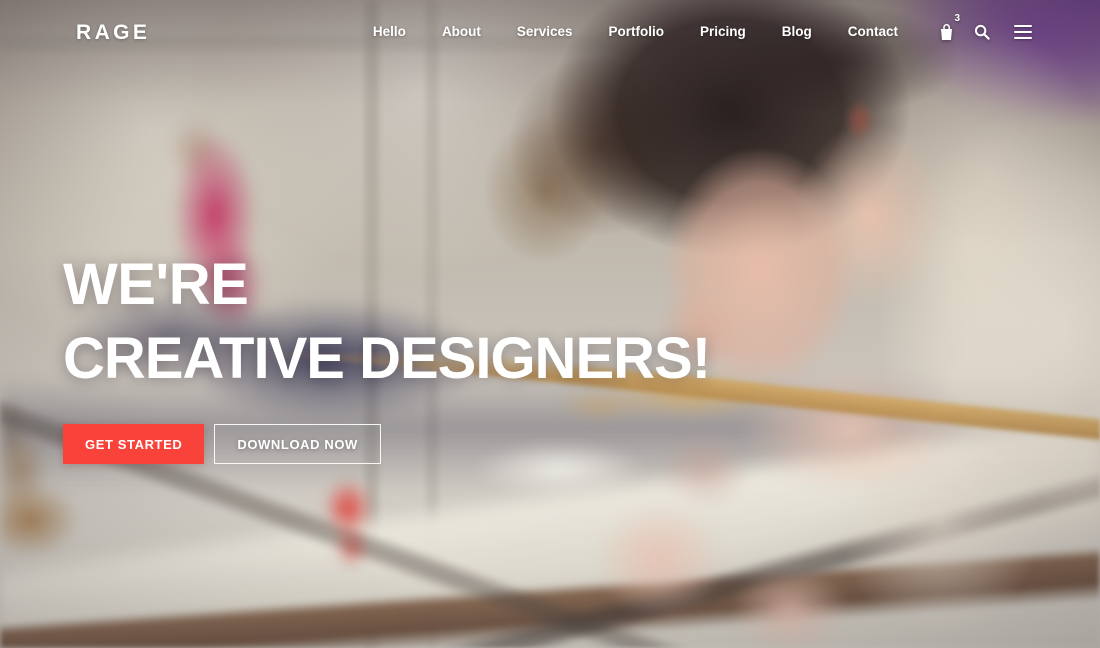 The height and width of the screenshot is (648, 1100). I want to click on hero-cta-group: GET STARTED DOWNLOAD NOW, so click(386, 444).